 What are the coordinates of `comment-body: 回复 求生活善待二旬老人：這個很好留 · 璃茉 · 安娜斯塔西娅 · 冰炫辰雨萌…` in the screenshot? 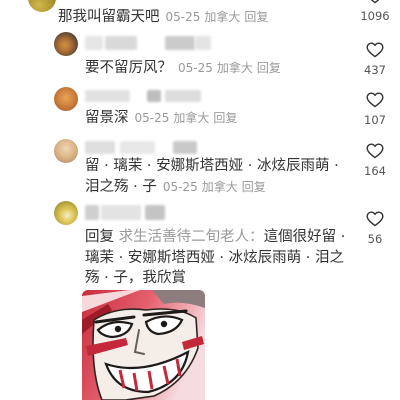 It's located at (219, 258).